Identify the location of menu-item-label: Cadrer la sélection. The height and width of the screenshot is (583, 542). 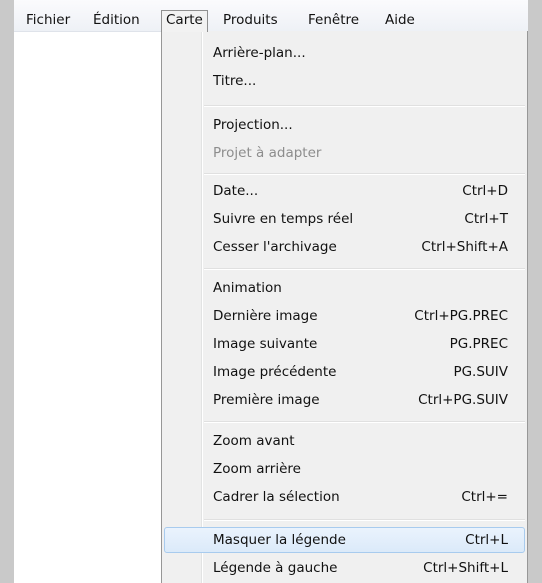
(276, 497).